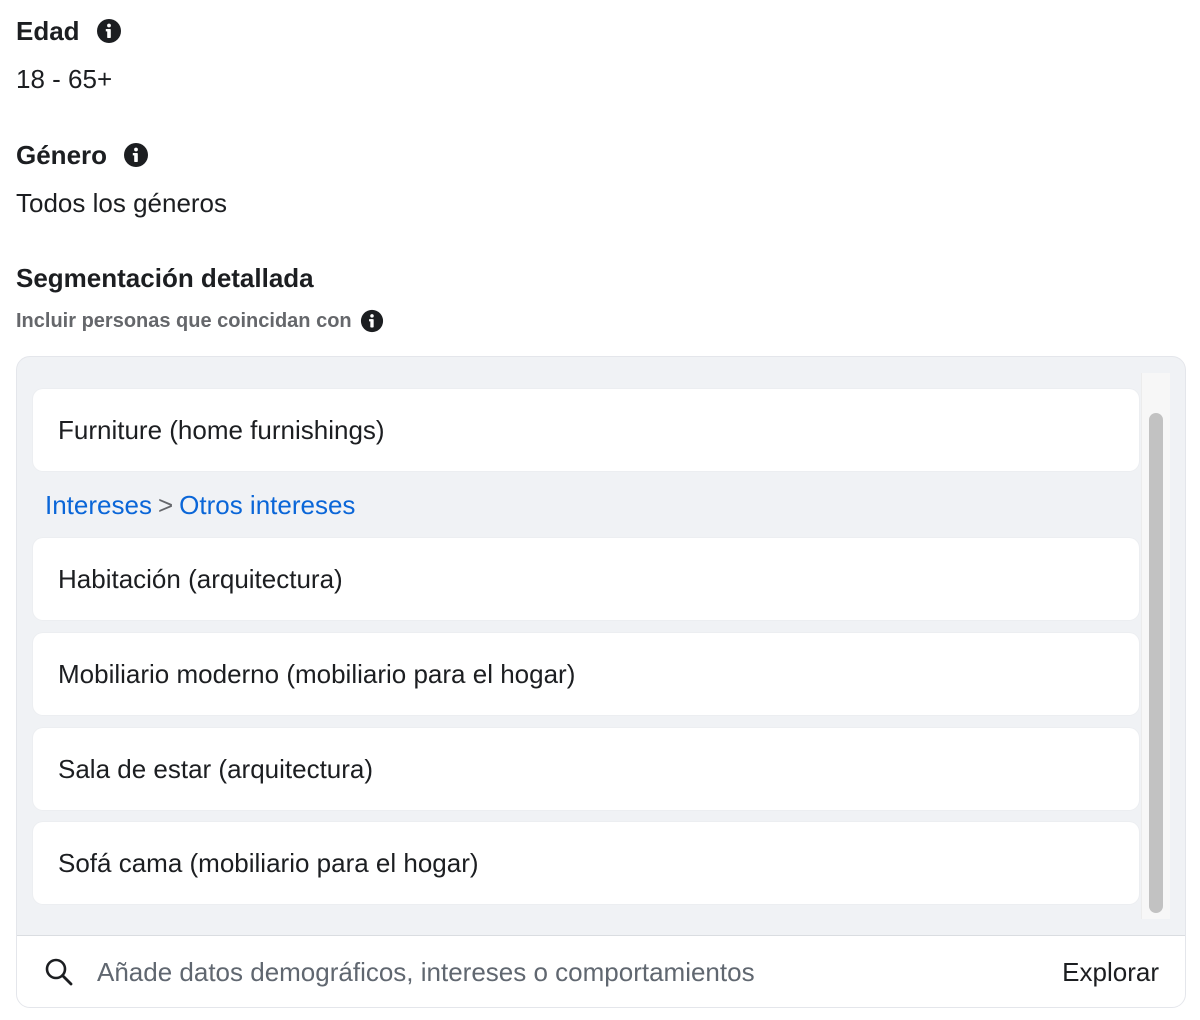 The image size is (1200, 1020). What do you see at coordinates (1110, 972) in the screenshot?
I see `explore-button: Explorar` at bounding box center [1110, 972].